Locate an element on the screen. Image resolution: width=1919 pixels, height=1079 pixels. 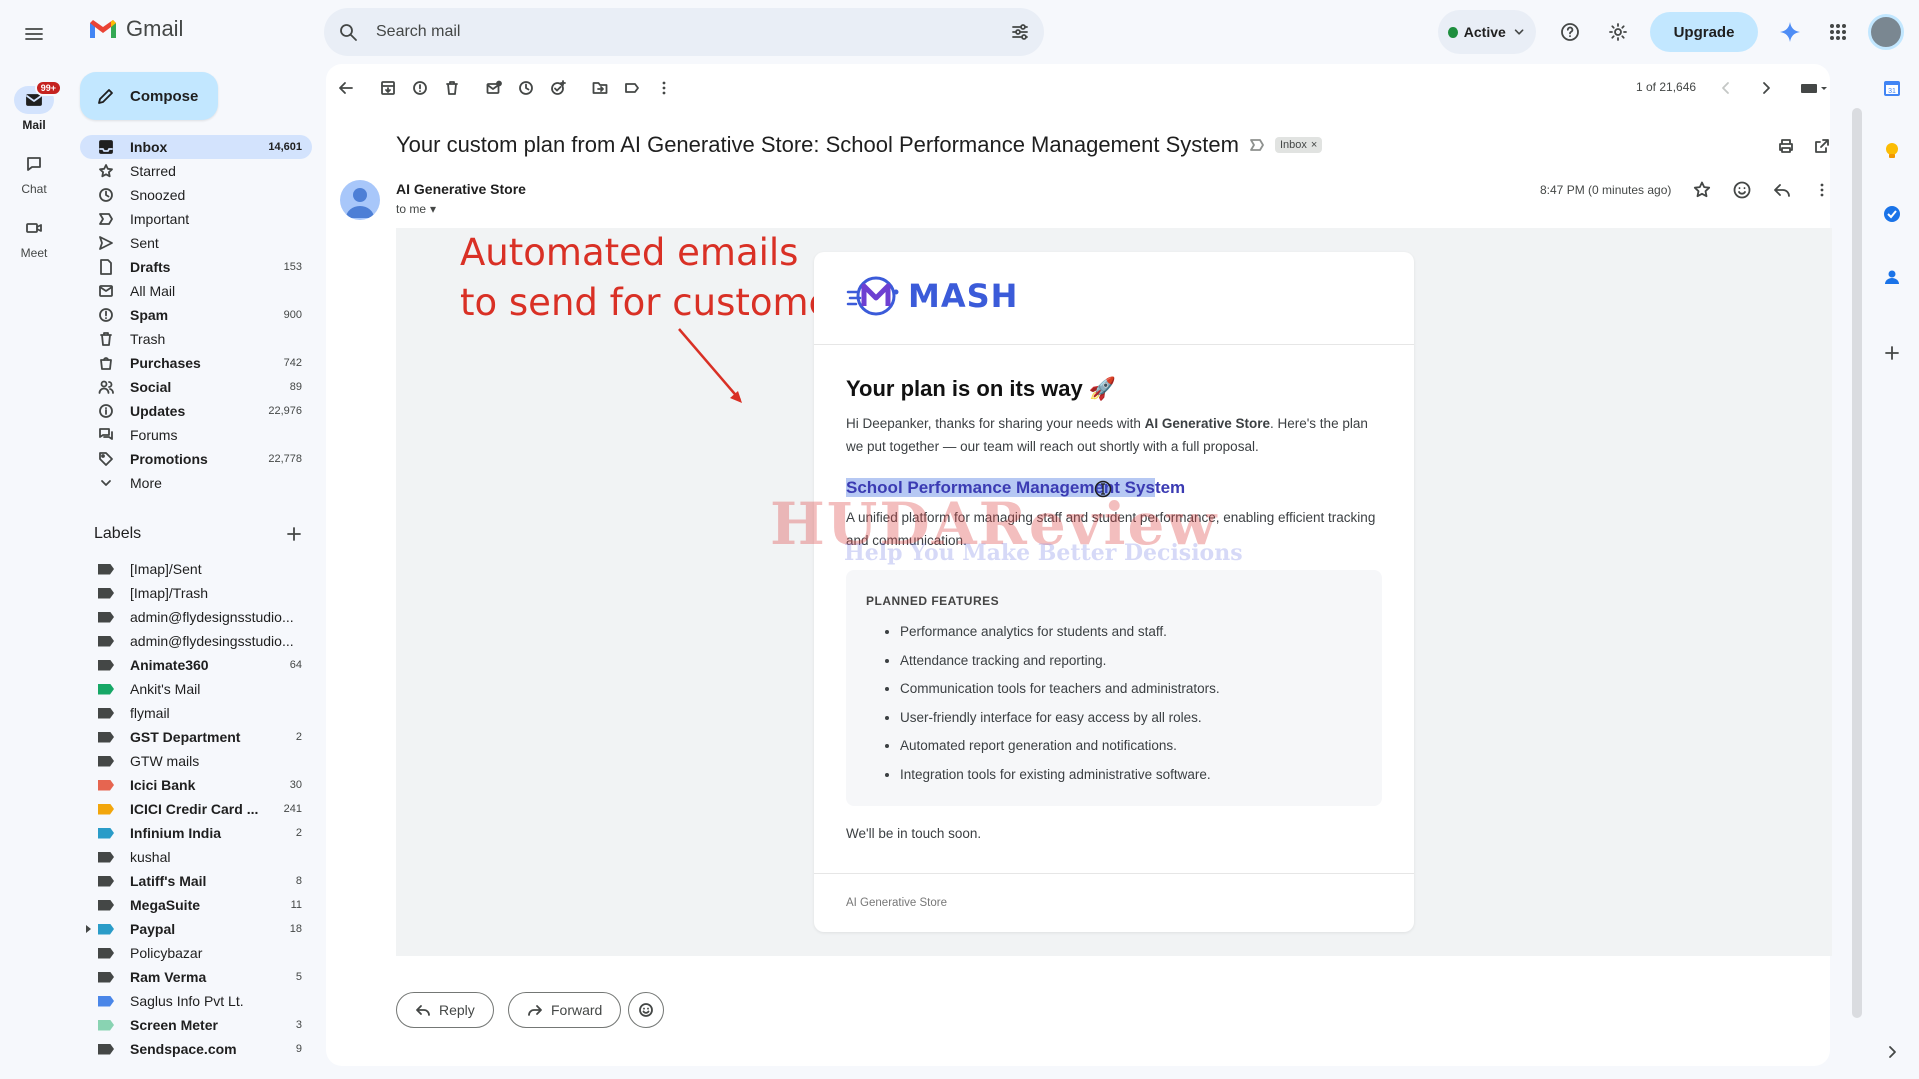
expand-caret-icon is located at coordinates (88, 929).